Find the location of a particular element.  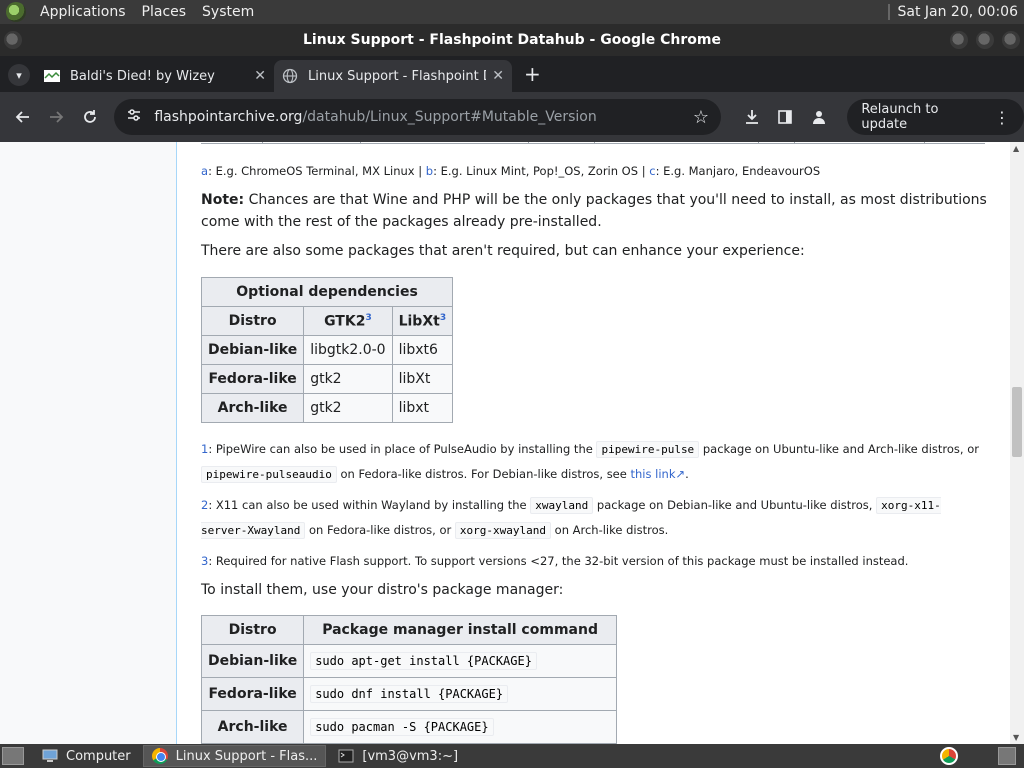

back-arrow-icon is located at coordinates (22, 117).